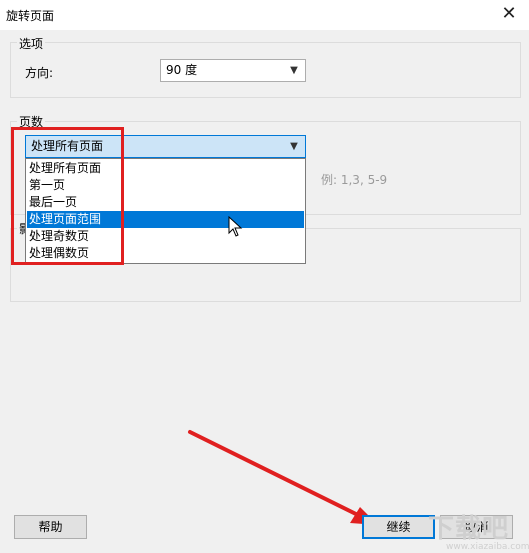  Describe the element at coordinates (50, 527) in the screenshot. I see `help-button: 帮助` at that location.